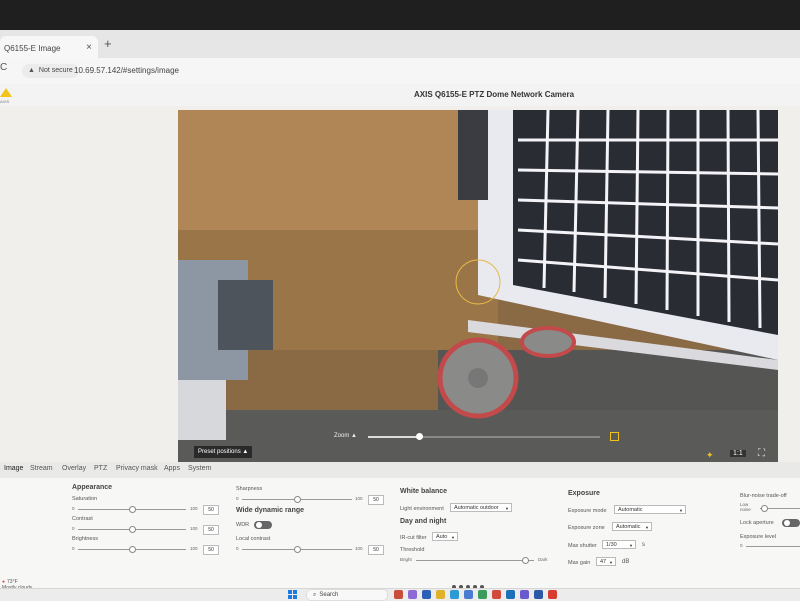 The image size is (800, 601). Describe the element at coordinates (376, 550) in the screenshot. I see `local-contrast-value: 50` at that location.